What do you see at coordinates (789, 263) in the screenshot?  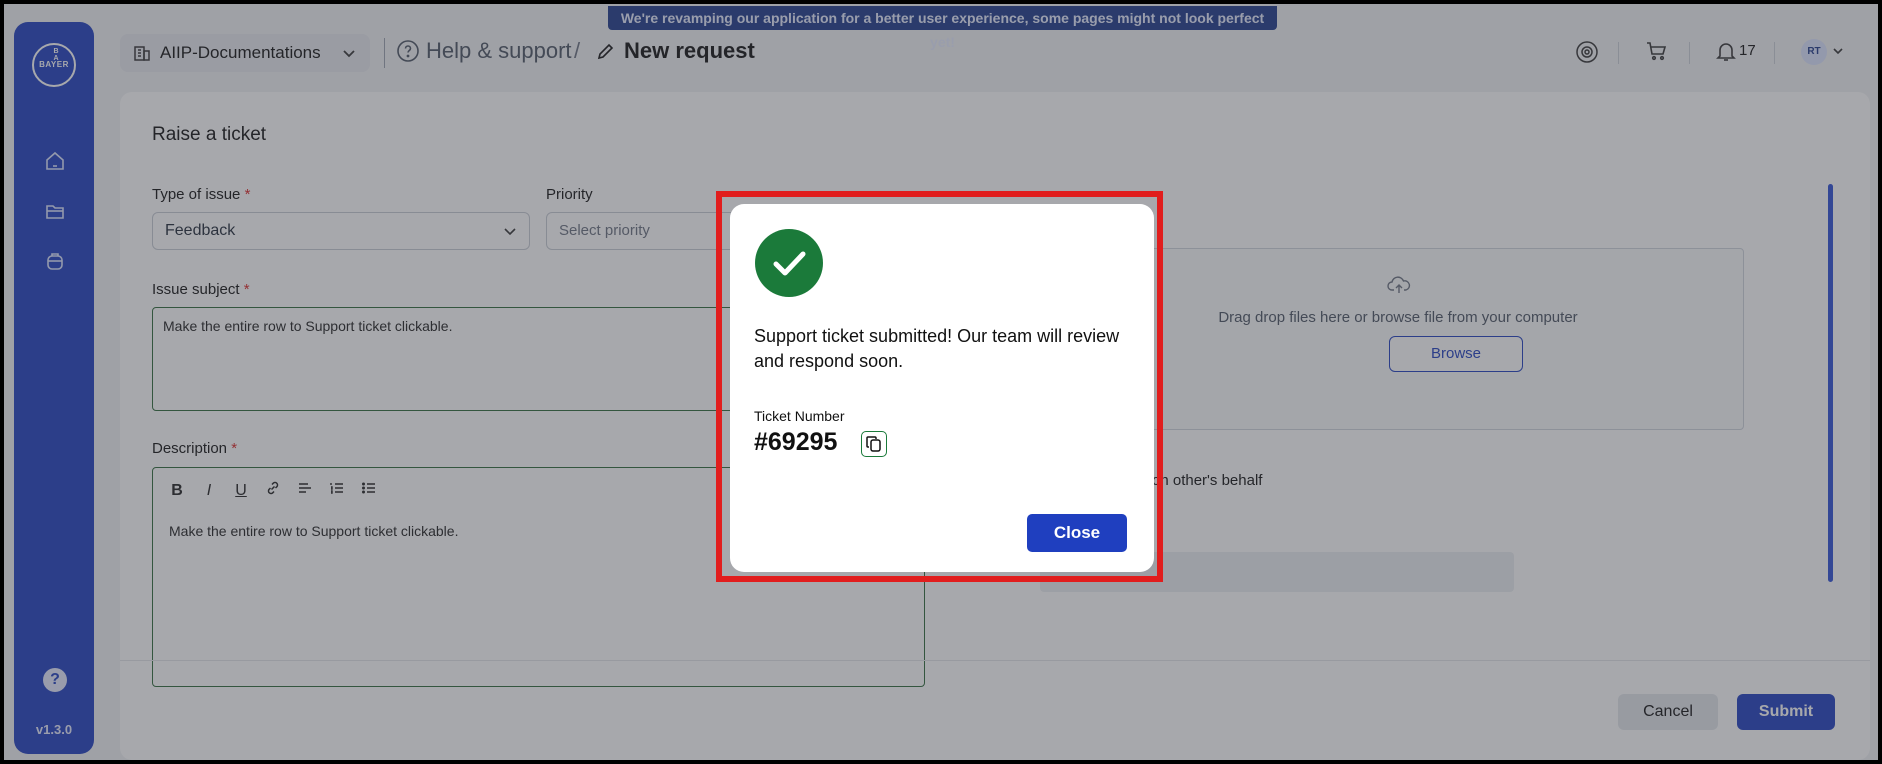 I see `check-circle-icon` at bounding box center [789, 263].